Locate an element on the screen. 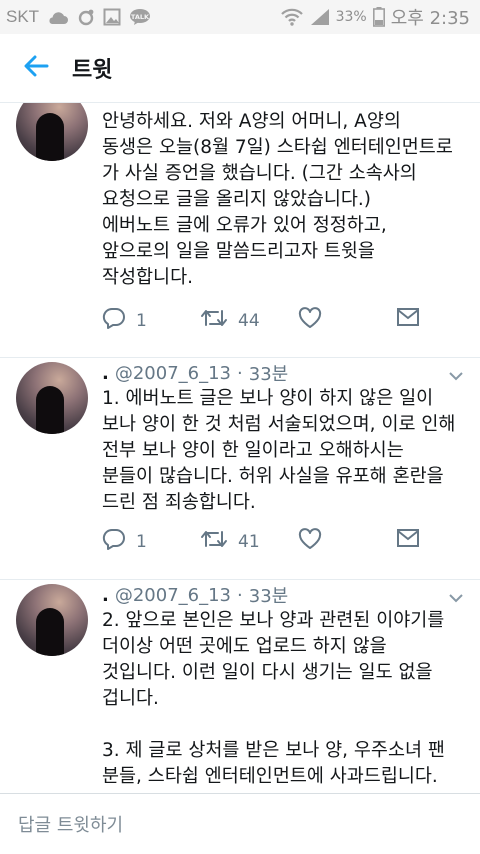 This screenshot has height=854, width=480. clock: 오후 2:35 is located at coordinates (430, 18).